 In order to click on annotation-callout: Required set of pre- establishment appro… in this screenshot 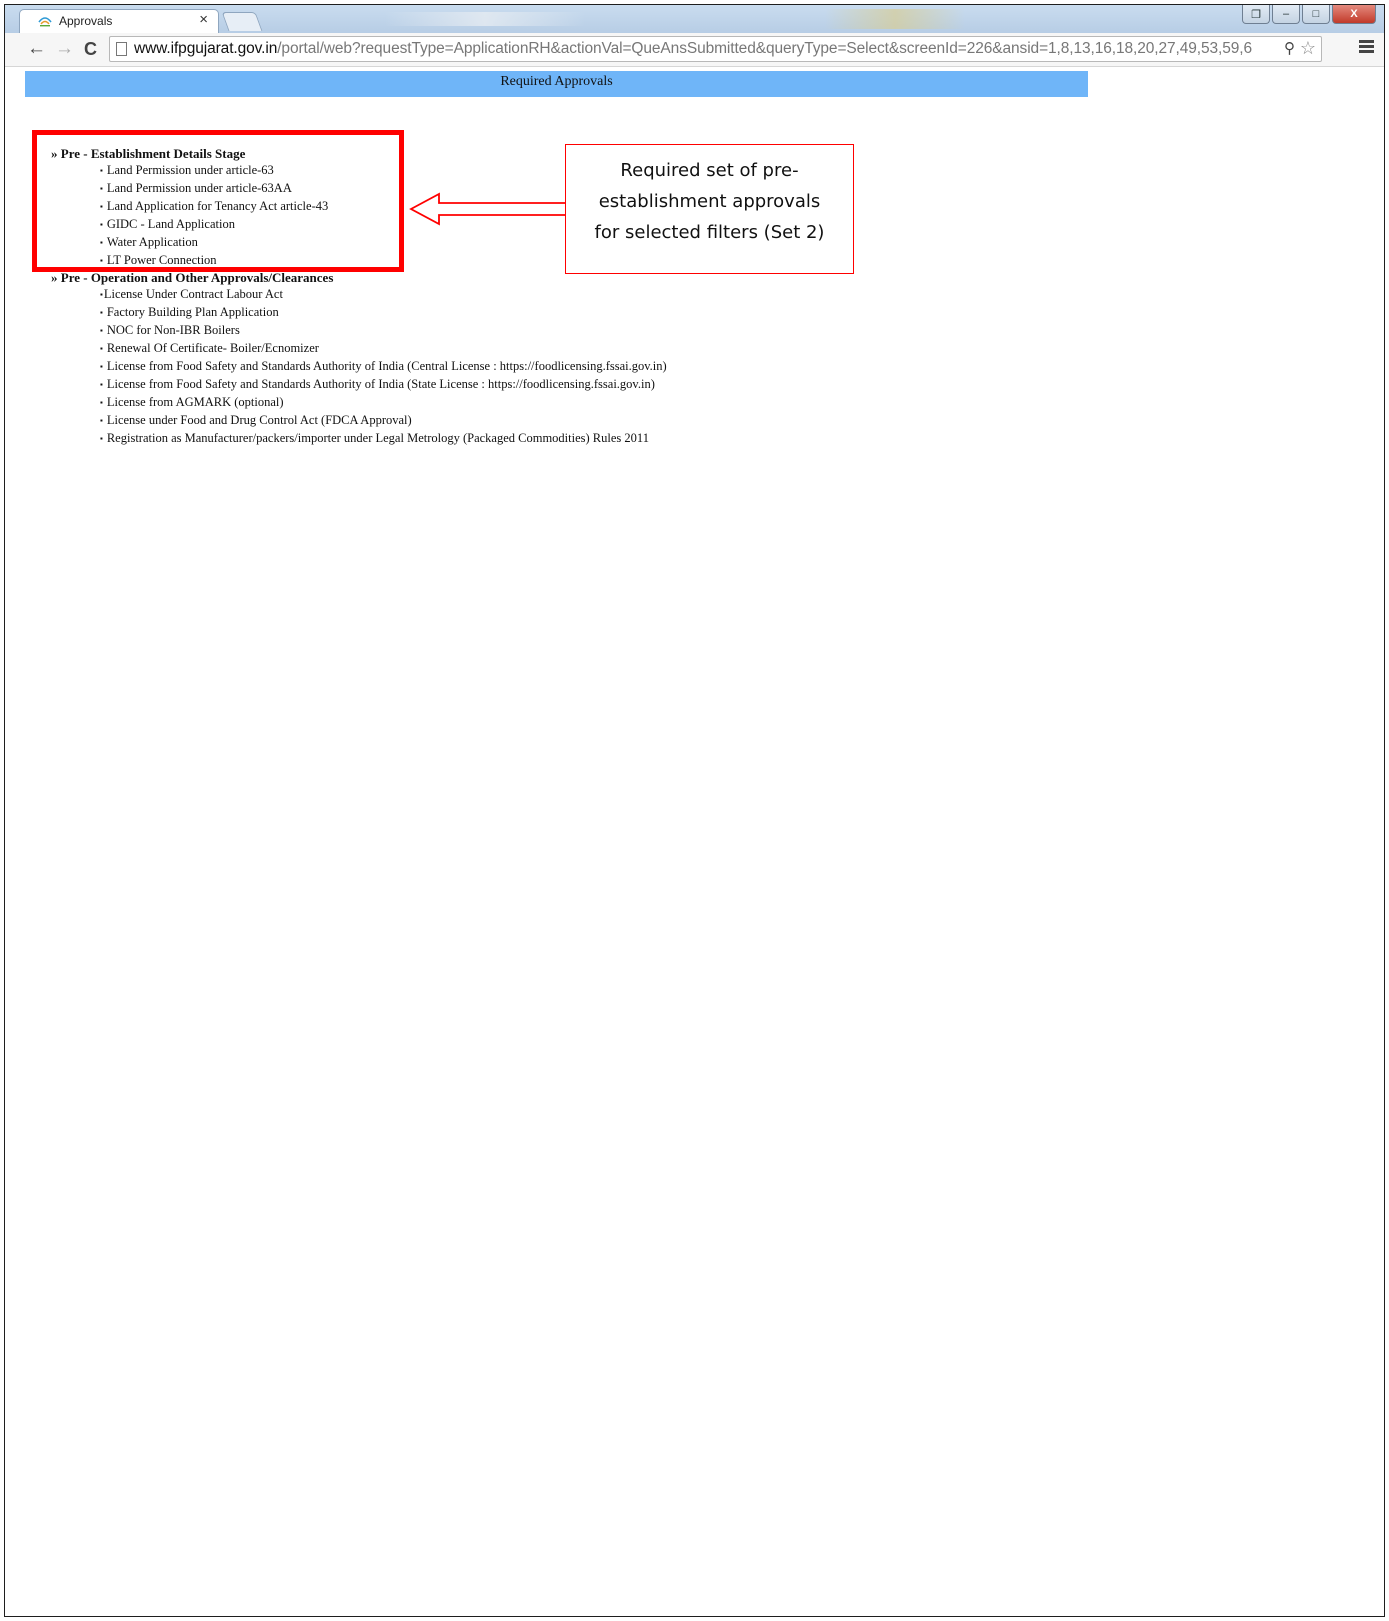, I will do `click(709, 209)`.